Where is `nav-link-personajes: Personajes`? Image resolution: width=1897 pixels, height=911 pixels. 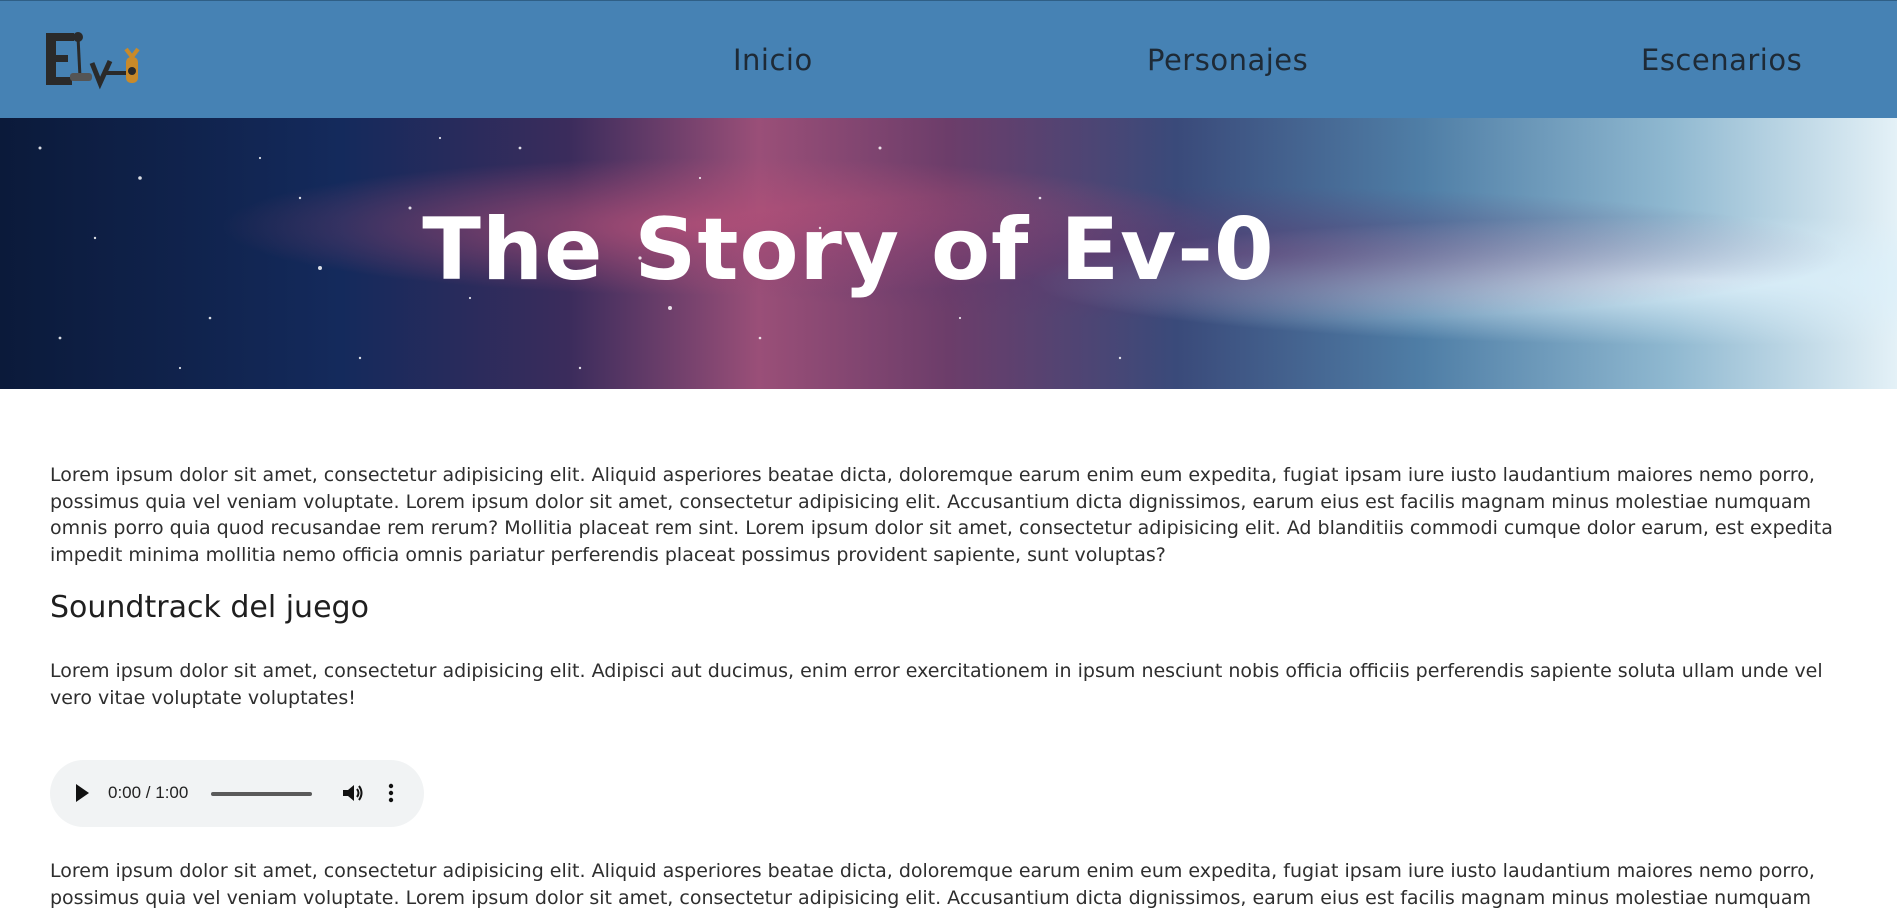 nav-link-personajes: Personajes is located at coordinates (1227, 60).